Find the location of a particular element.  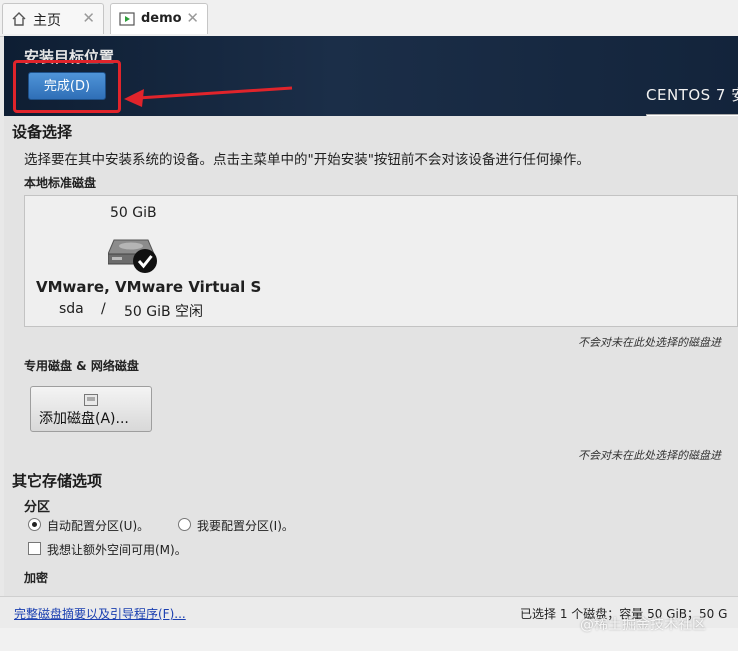

manual-partition-radio is located at coordinates (184, 524).